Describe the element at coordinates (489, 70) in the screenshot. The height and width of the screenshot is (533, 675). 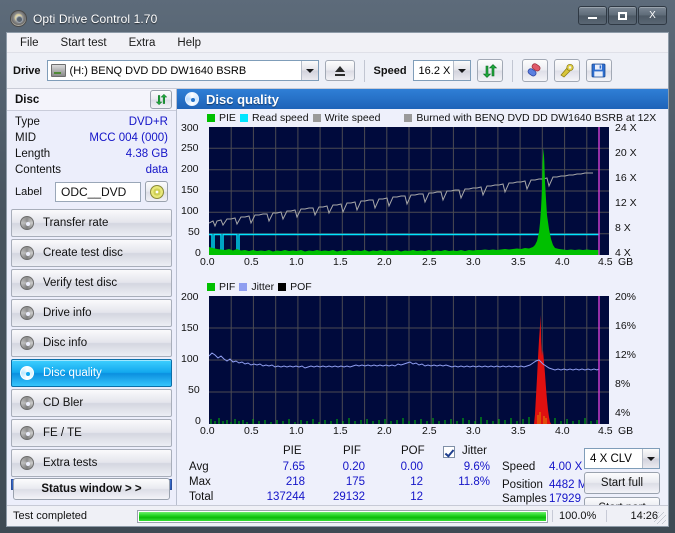
I see `refresh-button` at that location.